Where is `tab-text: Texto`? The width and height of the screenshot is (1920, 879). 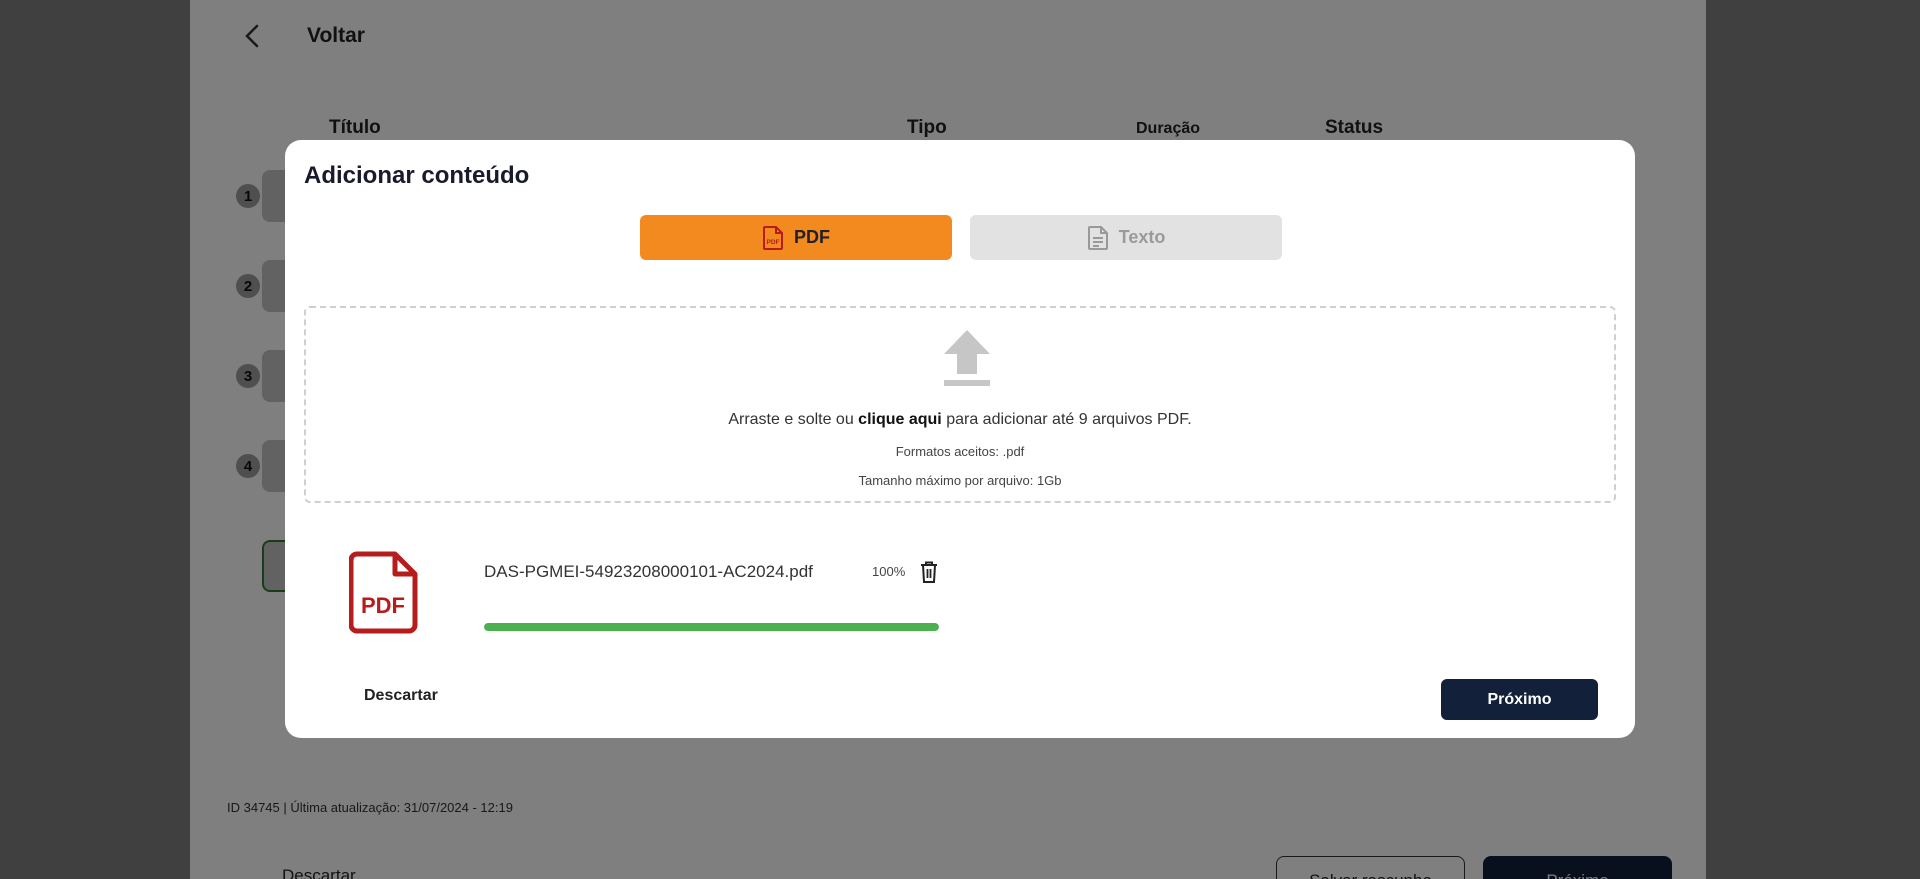
tab-text: Texto is located at coordinates (1126, 237).